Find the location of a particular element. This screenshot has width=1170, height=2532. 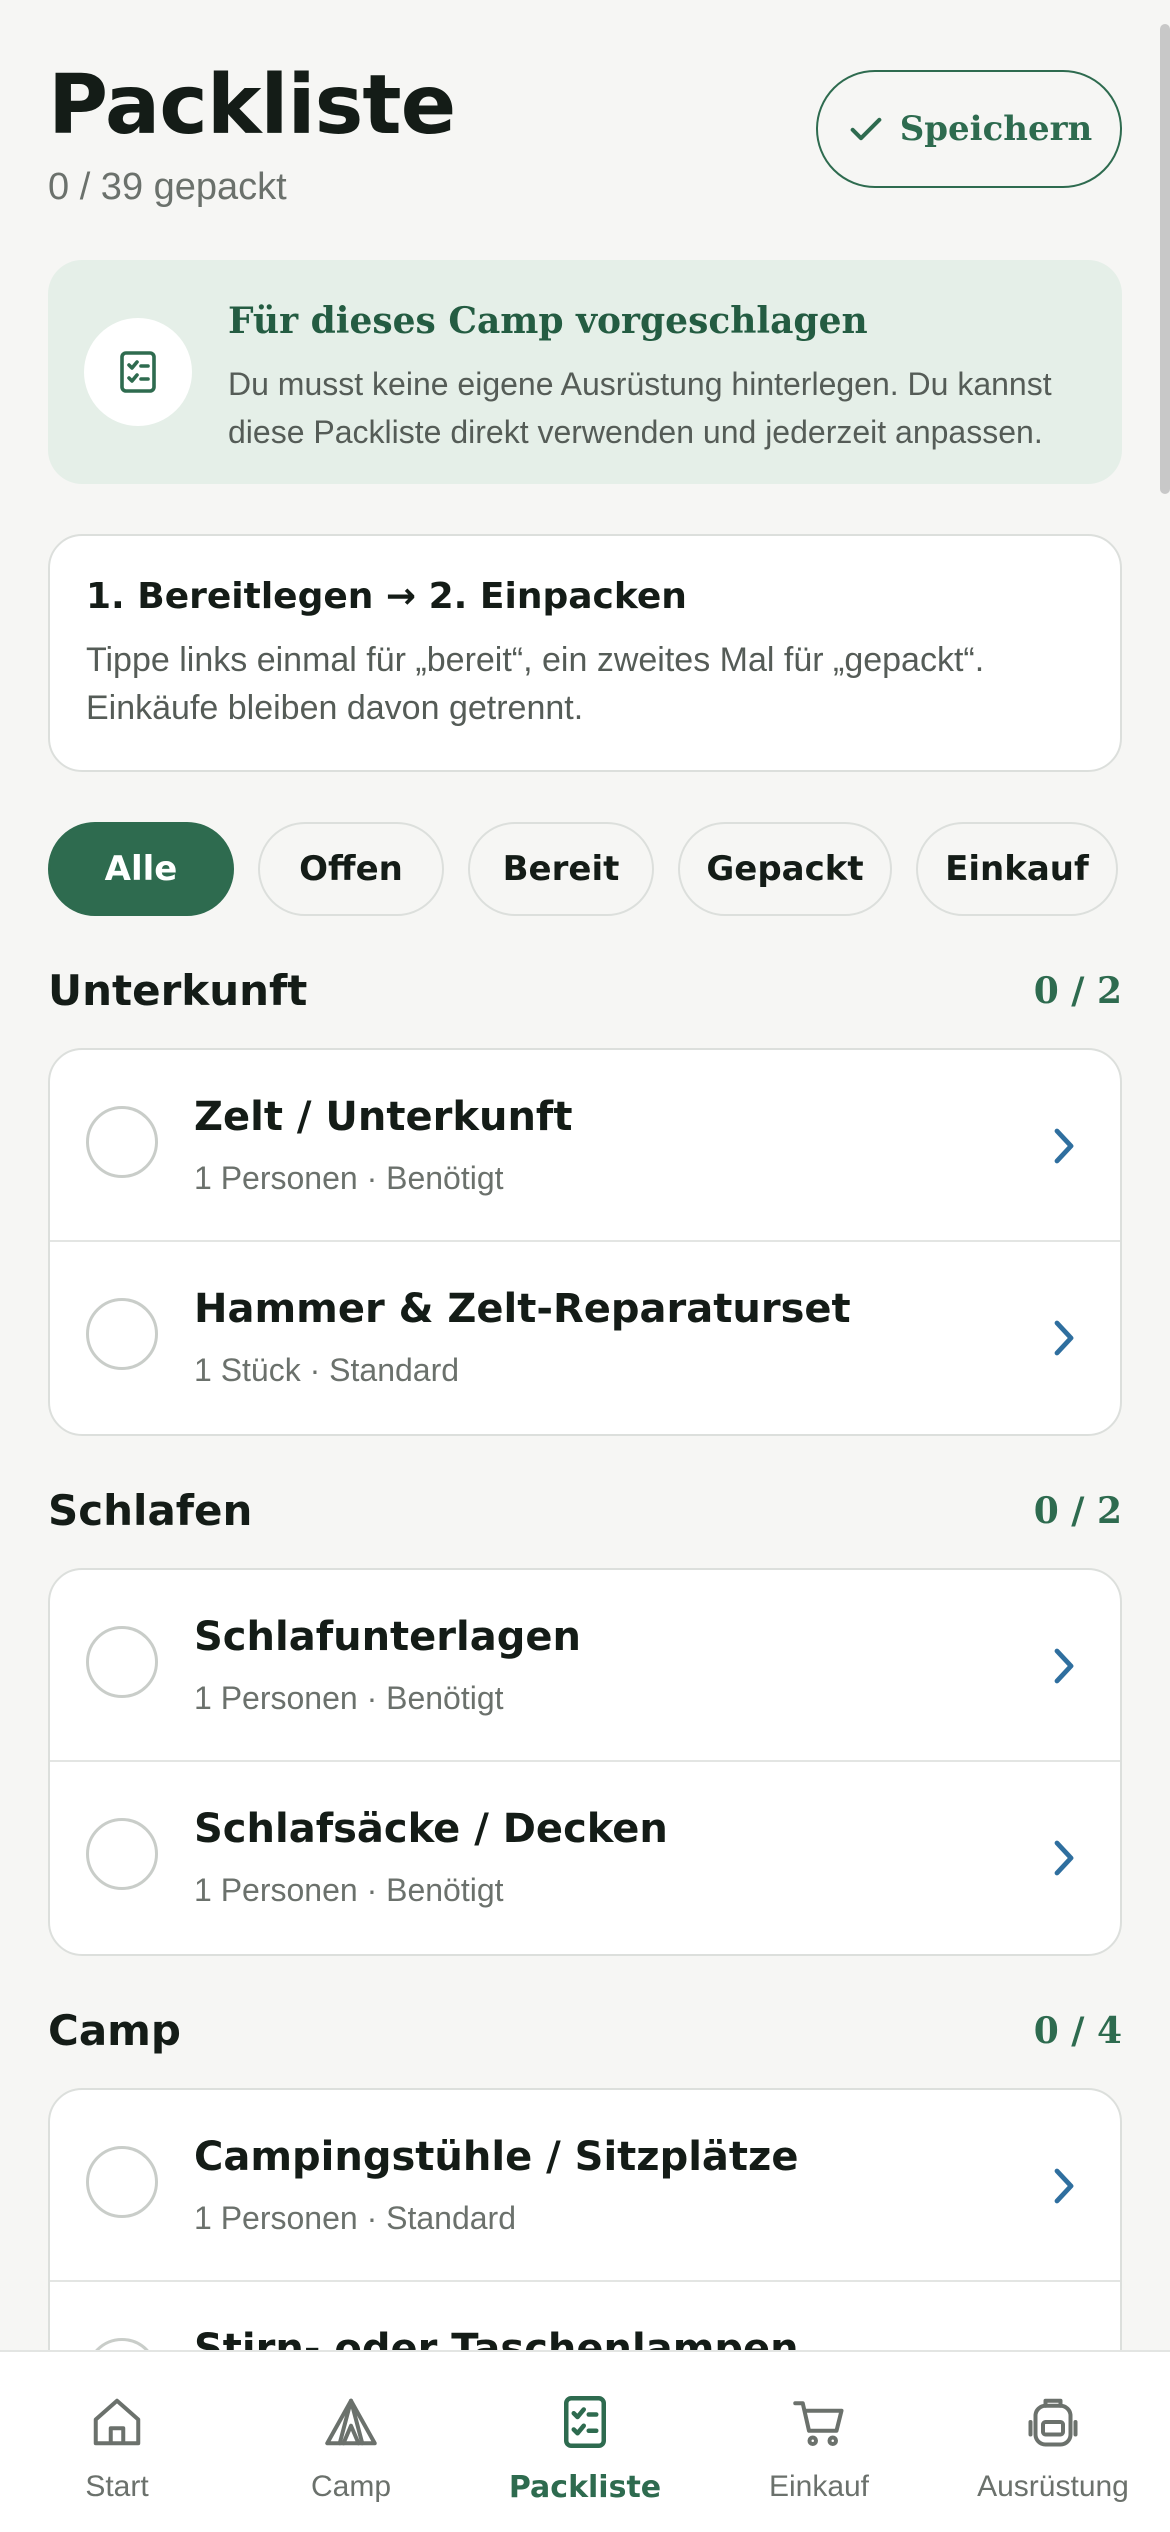

nav-label: Packliste is located at coordinates (585, 2487).